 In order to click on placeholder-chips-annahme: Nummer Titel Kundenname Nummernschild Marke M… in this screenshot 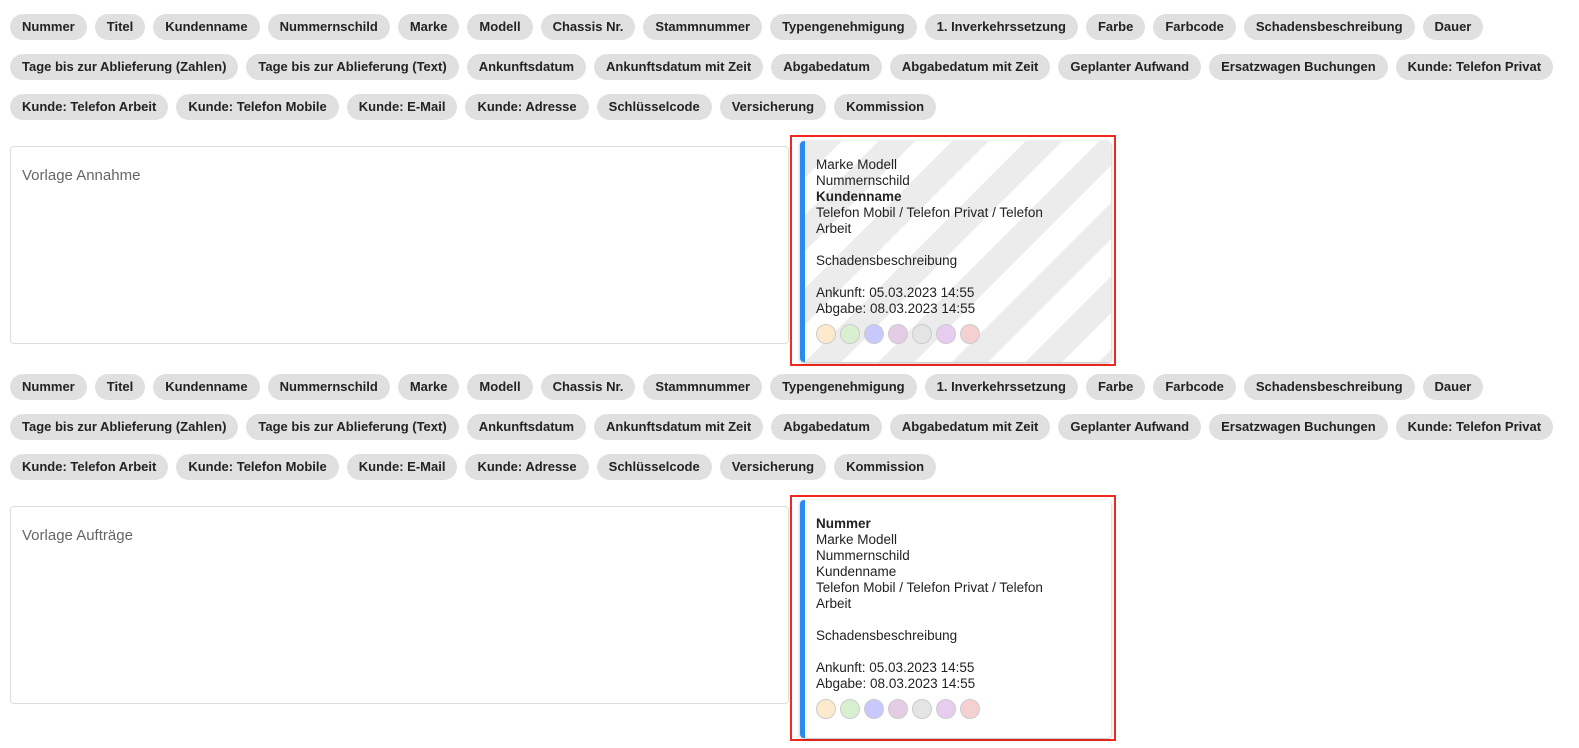, I will do `click(790, 67)`.